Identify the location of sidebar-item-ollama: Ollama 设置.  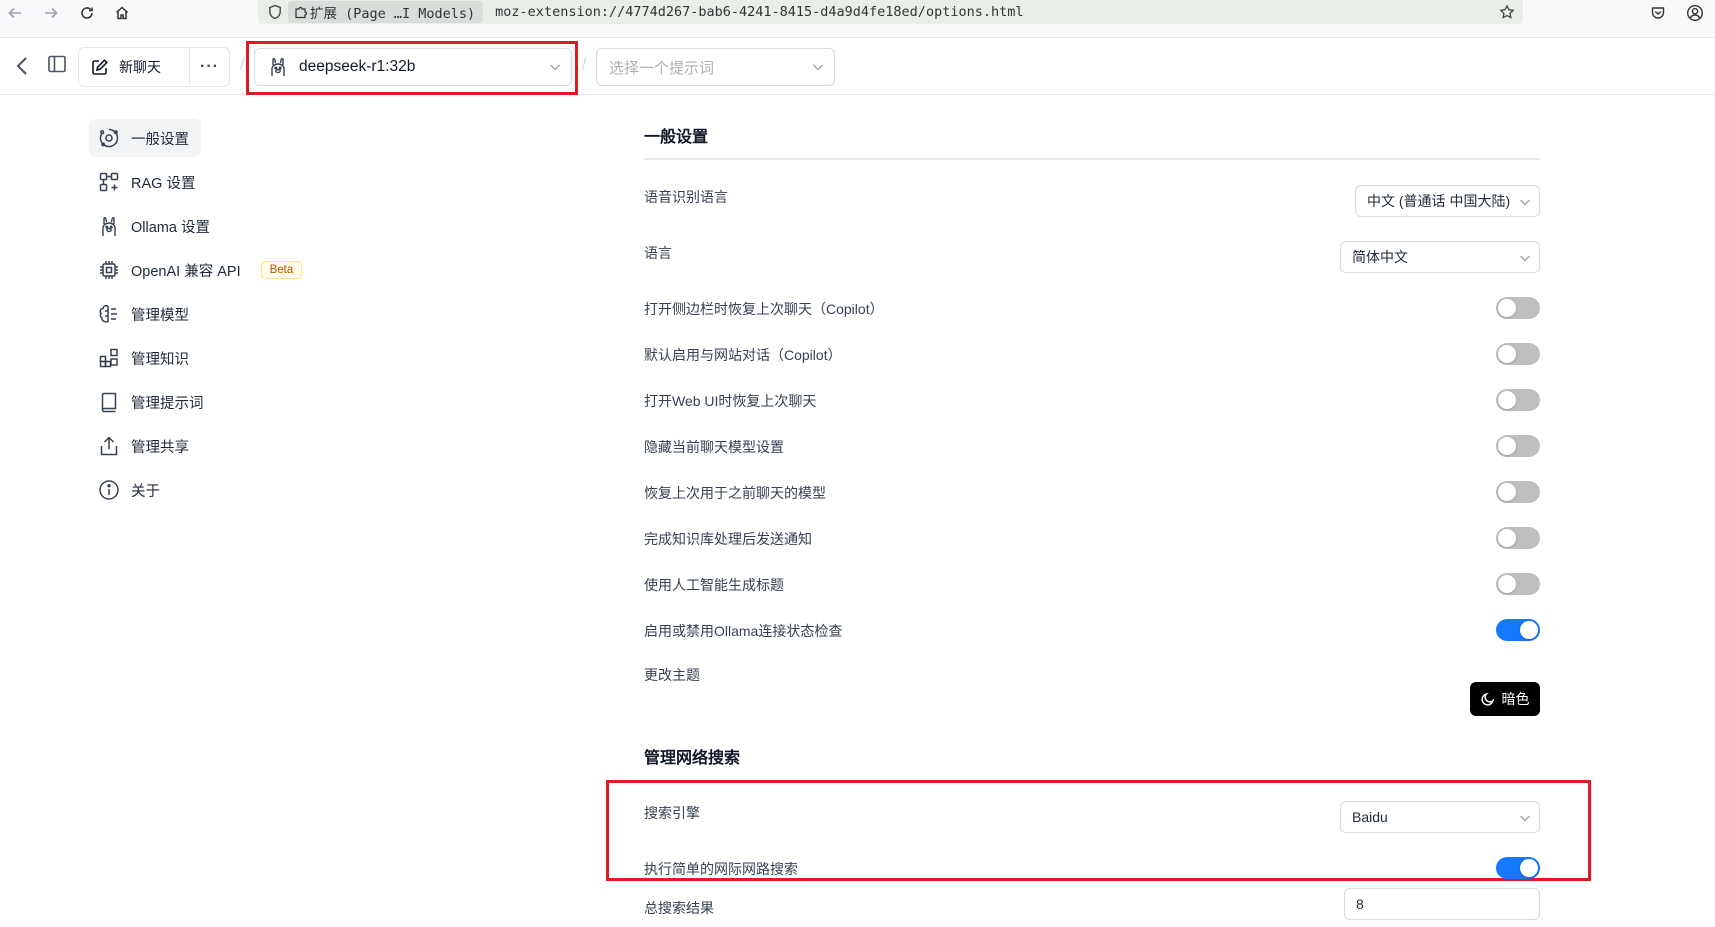
(149, 226).